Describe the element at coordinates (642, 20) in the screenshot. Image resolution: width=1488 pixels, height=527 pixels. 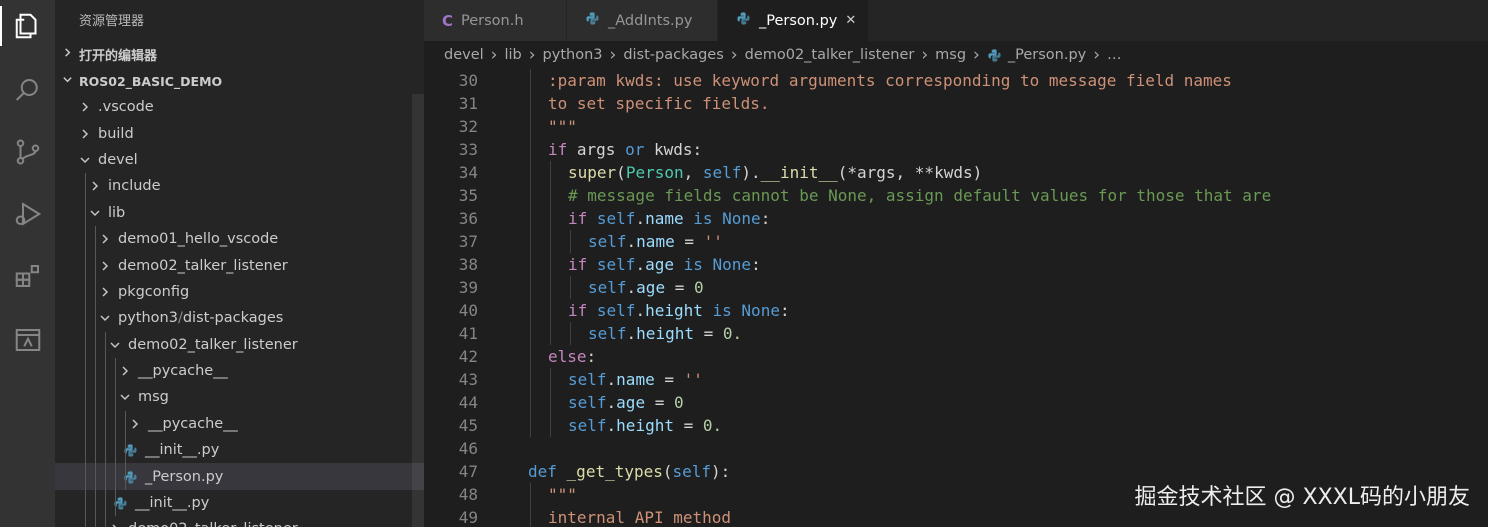
I see `tab-addints-py: _AddInts.py` at that location.